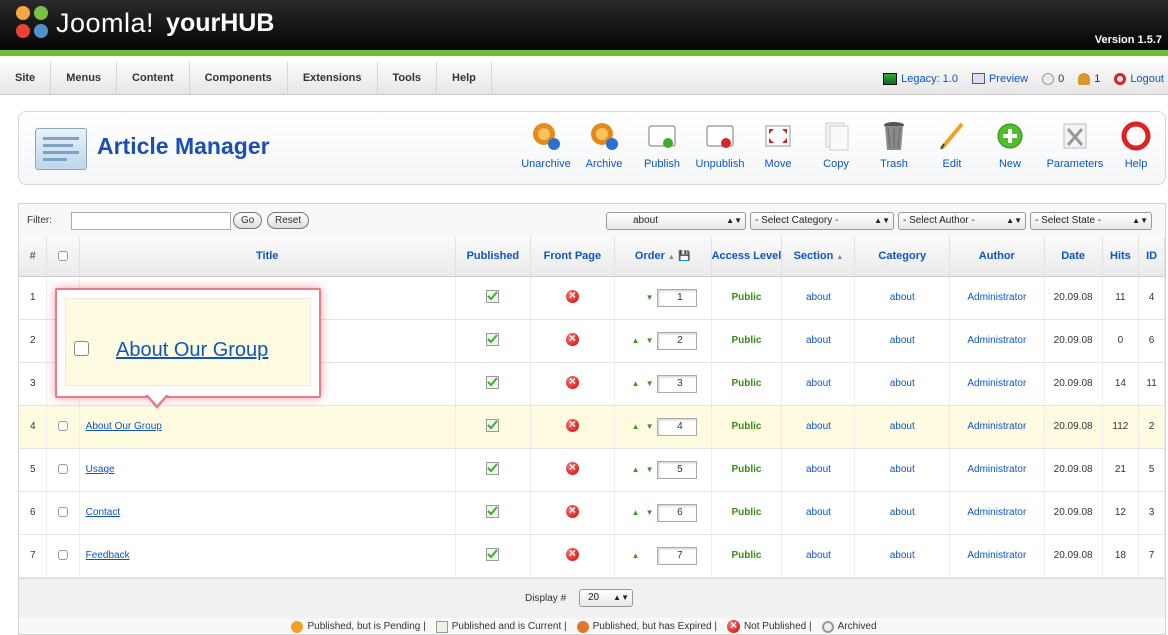 The height and width of the screenshot is (635, 1168). What do you see at coordinates (333, 78) in the screenshot?
I see `menu-extensions: Extensions` at bounding box center [333, 78].